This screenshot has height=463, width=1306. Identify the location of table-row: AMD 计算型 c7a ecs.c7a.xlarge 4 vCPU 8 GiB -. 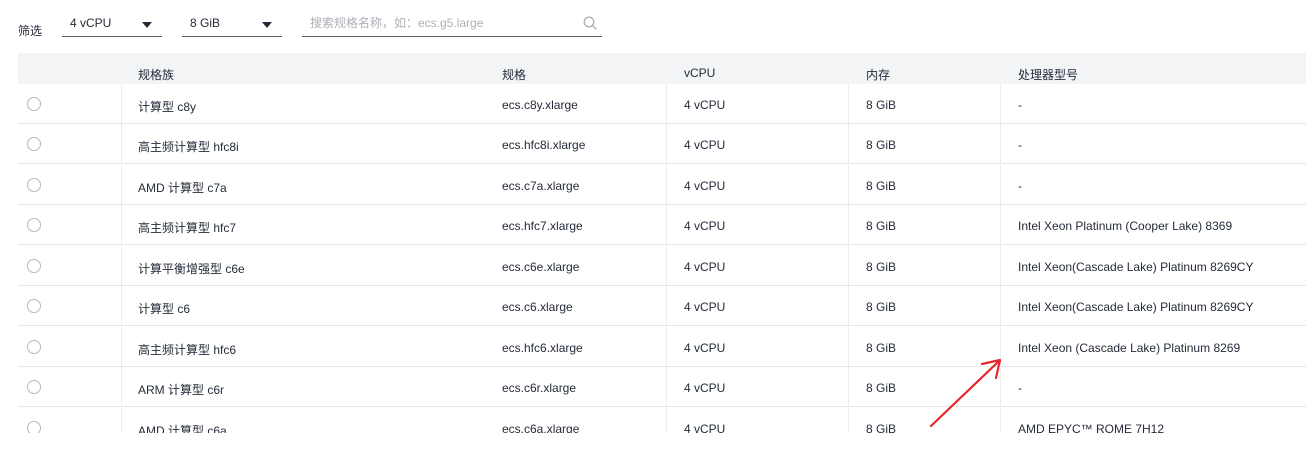
(662, 185).